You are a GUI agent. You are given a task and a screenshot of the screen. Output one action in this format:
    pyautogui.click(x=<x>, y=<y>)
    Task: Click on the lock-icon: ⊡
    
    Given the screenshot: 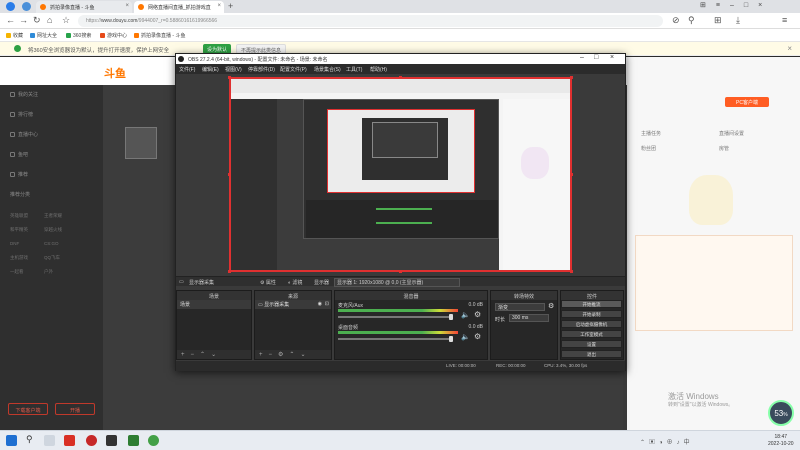 What is the action you would take?
    pyautogui.click(x=327, y=304)
    